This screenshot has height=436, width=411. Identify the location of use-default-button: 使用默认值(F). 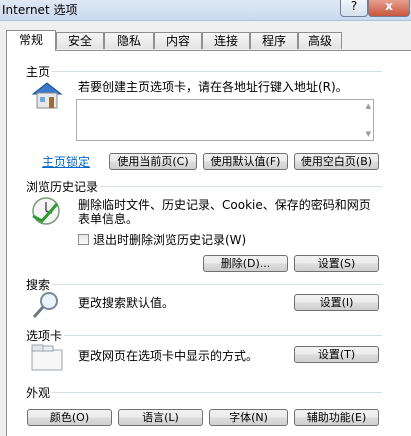
(245, 161).